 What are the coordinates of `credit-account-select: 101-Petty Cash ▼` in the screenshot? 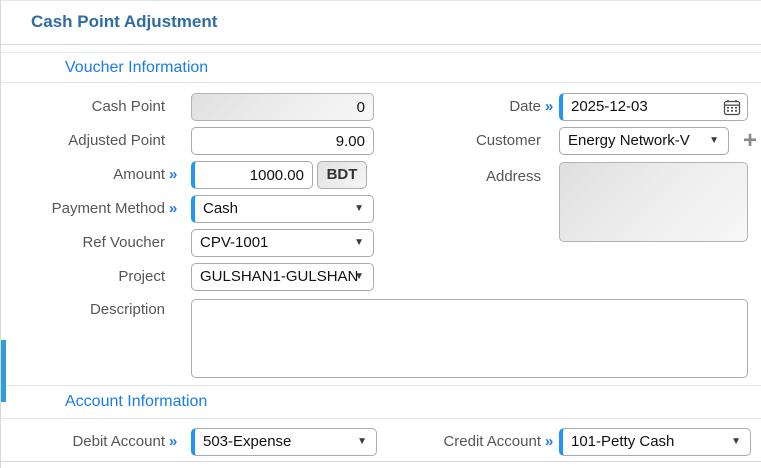 It's located at (655, 442).